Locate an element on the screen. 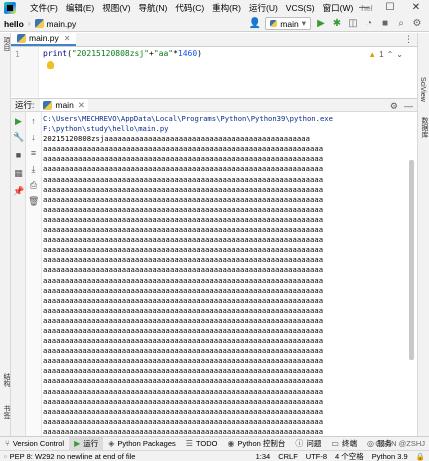  bookmarks-tool-button: 书签 is located at coordinates (6, 412).